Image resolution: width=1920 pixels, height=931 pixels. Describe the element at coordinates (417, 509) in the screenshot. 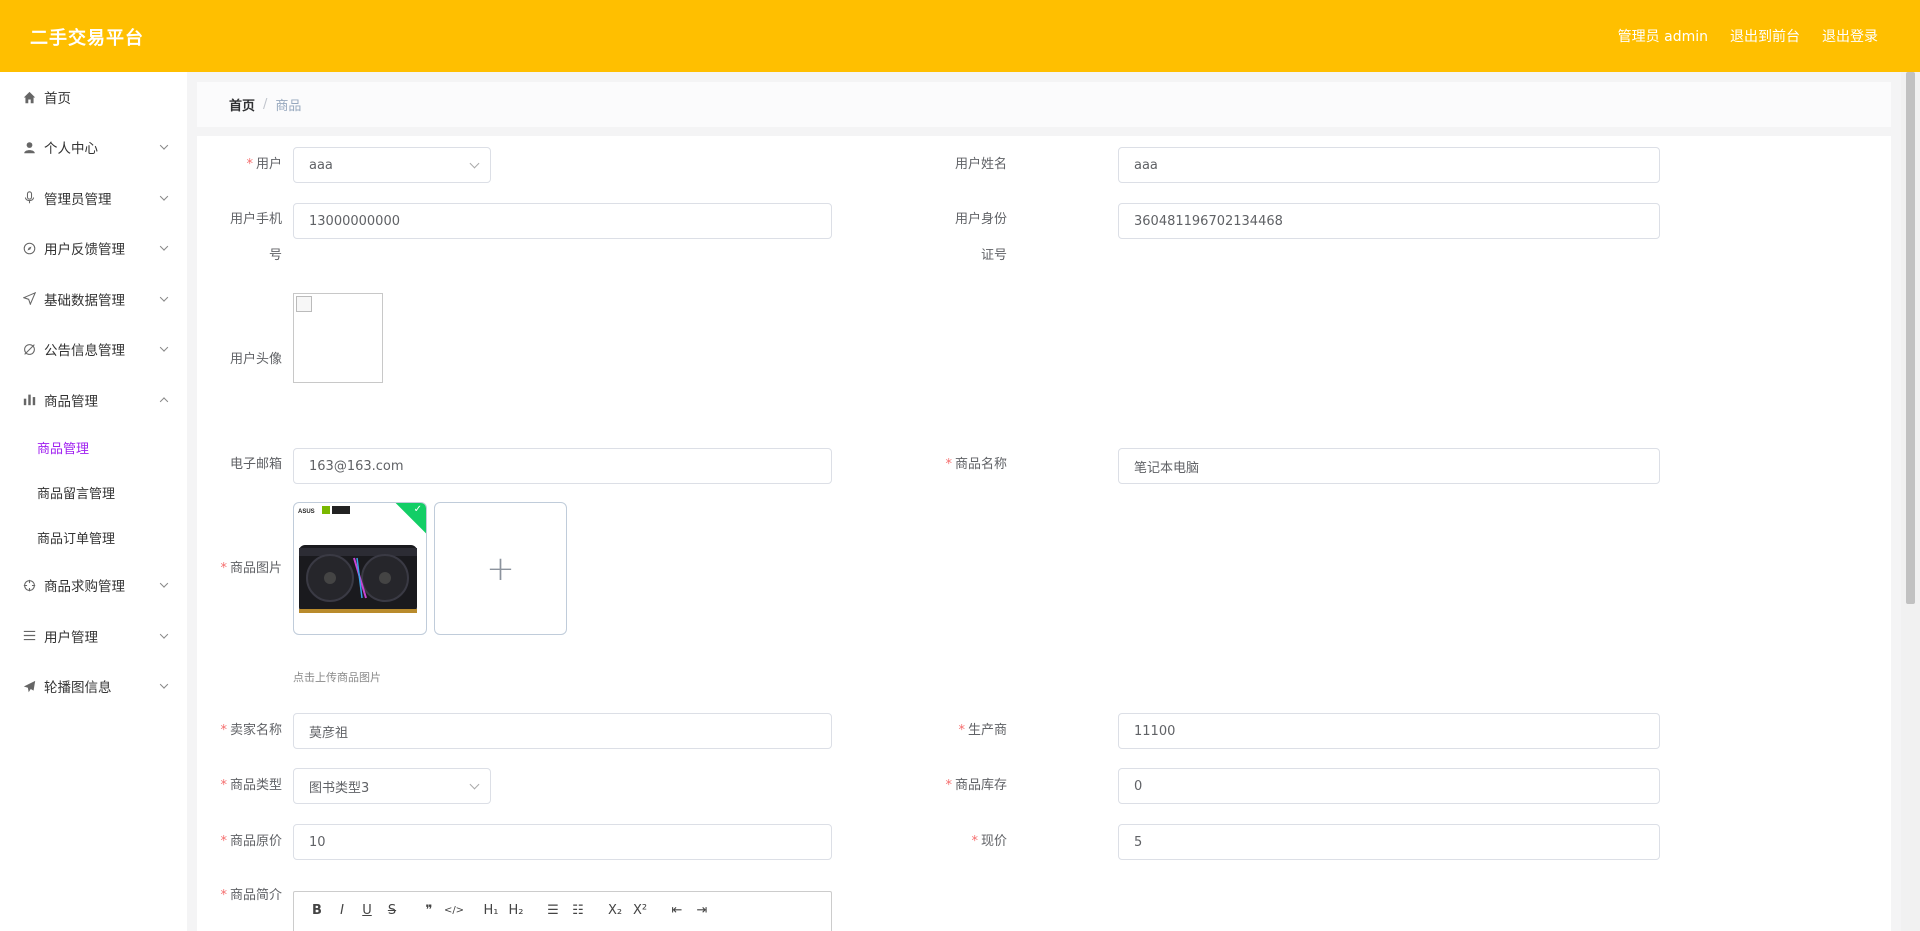

I see `check-icon: ✓` at that location.